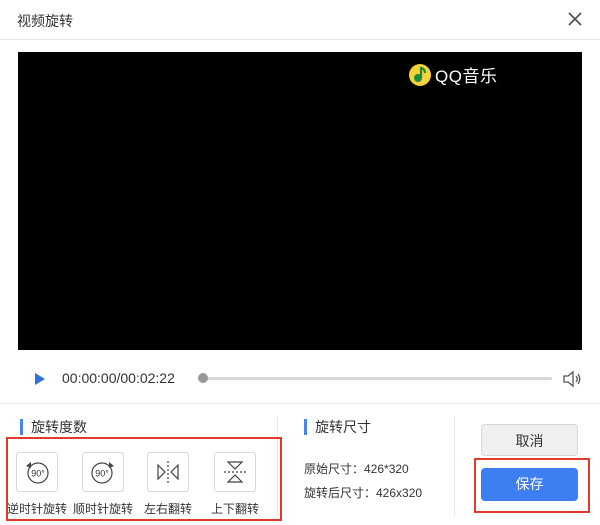  Describe the element at coordinates (466, 76) in the screenshot. I see `watermark-text: QQ音乐` at that location.